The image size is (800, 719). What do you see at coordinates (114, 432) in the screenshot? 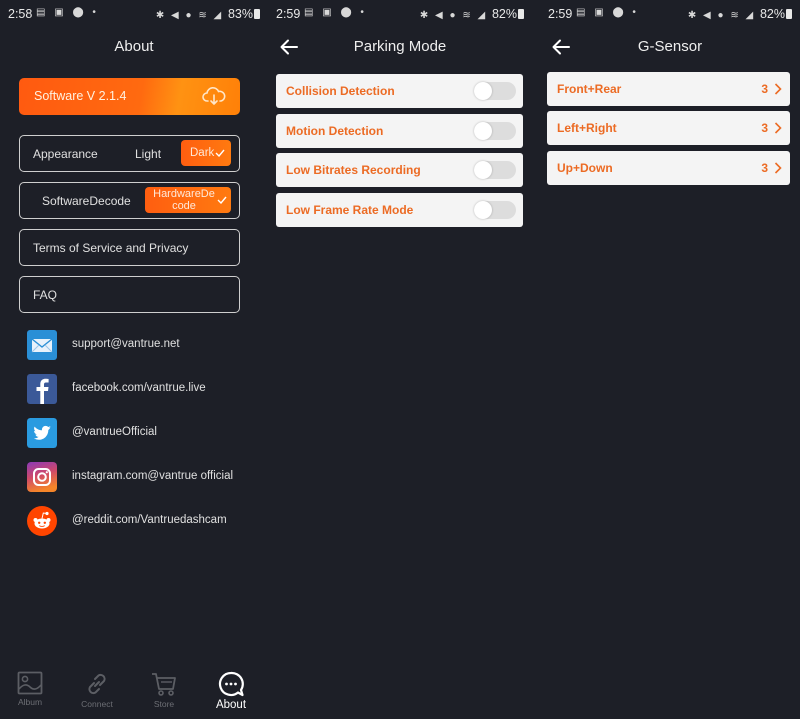
I see `contact-text: @vantrueOfficial` at bounding box center [114, 432].